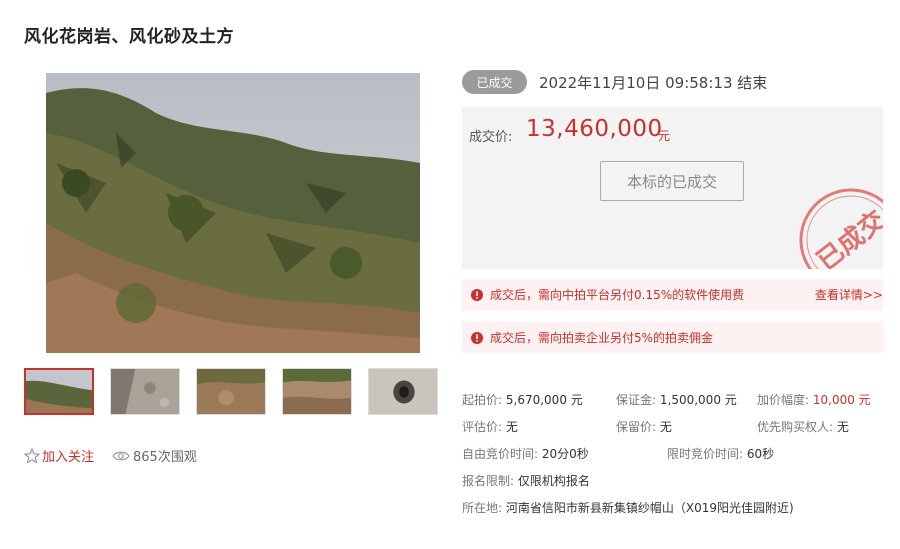 This screenshot has width=900, height=549. Describe the element at coordinates (129, 37) in the screenshot. I see `page-title: 风化花岗岩、风化砂及土方` at that location.